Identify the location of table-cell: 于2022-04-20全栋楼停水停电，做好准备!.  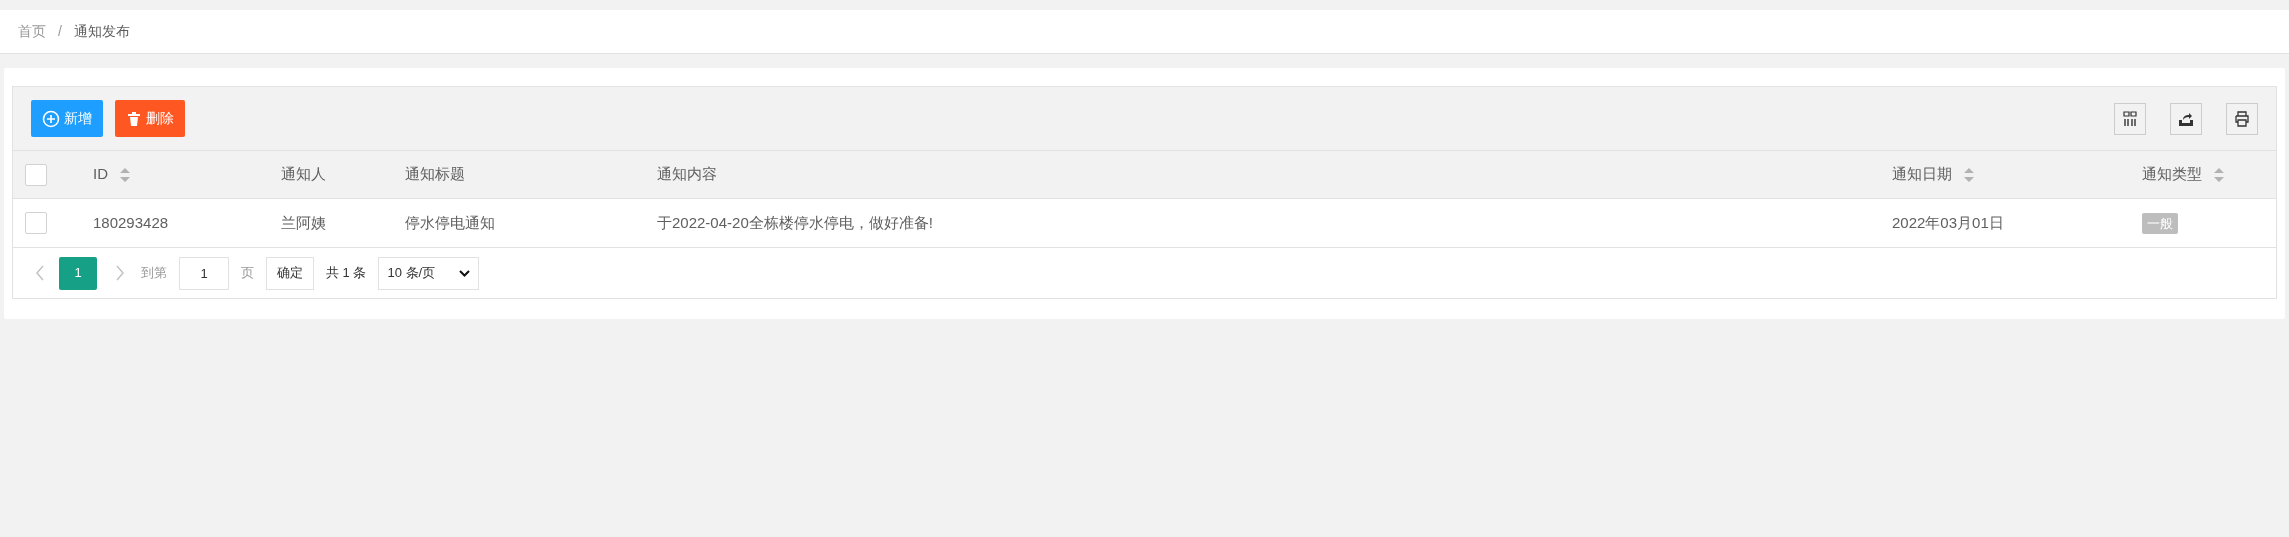
(795, 222).